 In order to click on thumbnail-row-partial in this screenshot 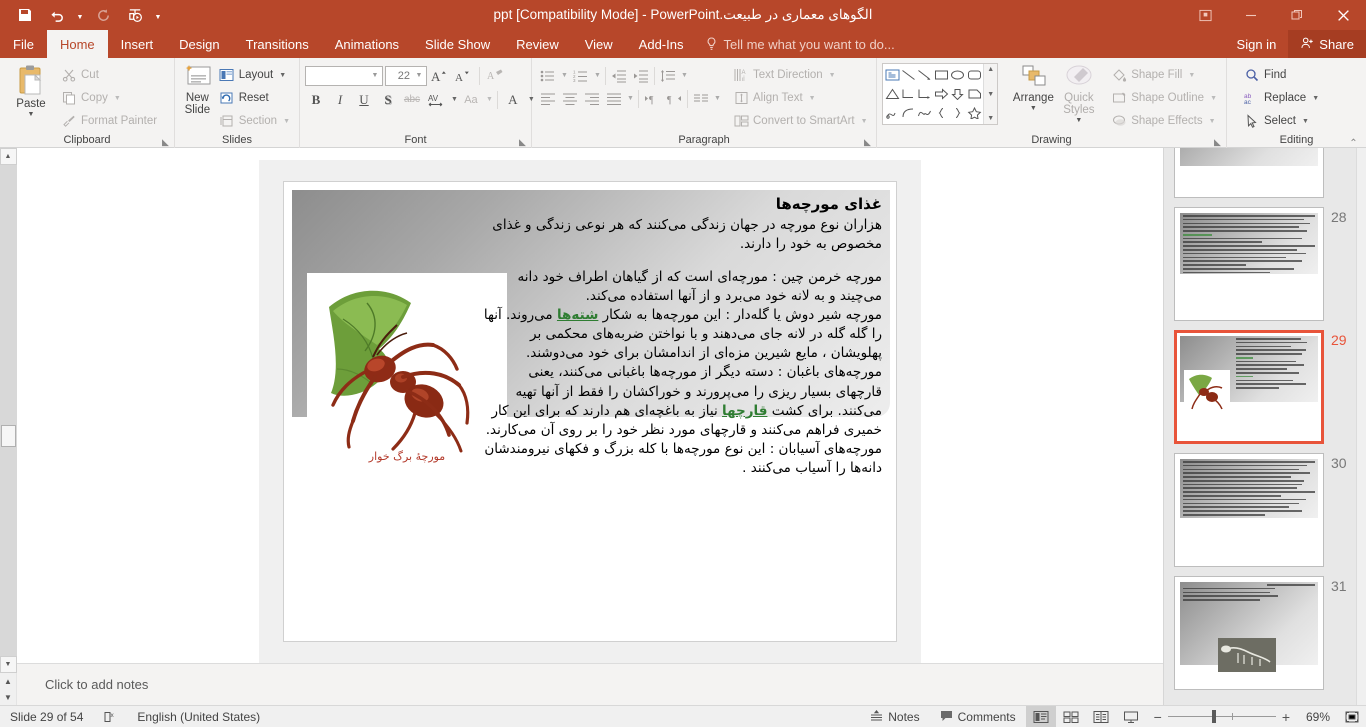, I will do `click(1260, 173)`.